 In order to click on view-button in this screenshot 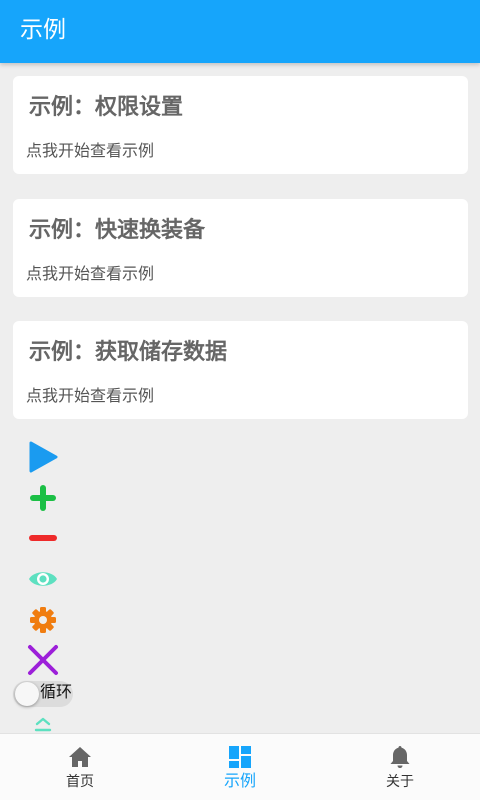, I will do `click(43, 579)`.